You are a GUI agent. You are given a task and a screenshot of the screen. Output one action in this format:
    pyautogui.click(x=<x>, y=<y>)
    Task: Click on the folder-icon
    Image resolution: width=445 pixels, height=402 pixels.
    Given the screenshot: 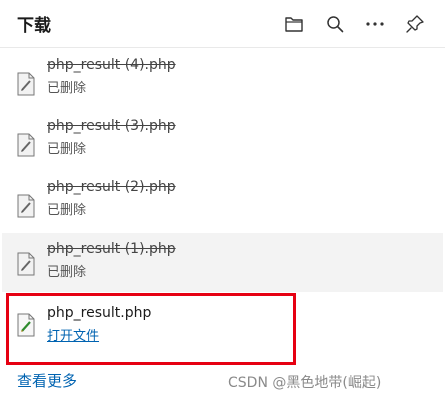 What is the action you would take?
    pyautogui.click(x=294, y=24)
    